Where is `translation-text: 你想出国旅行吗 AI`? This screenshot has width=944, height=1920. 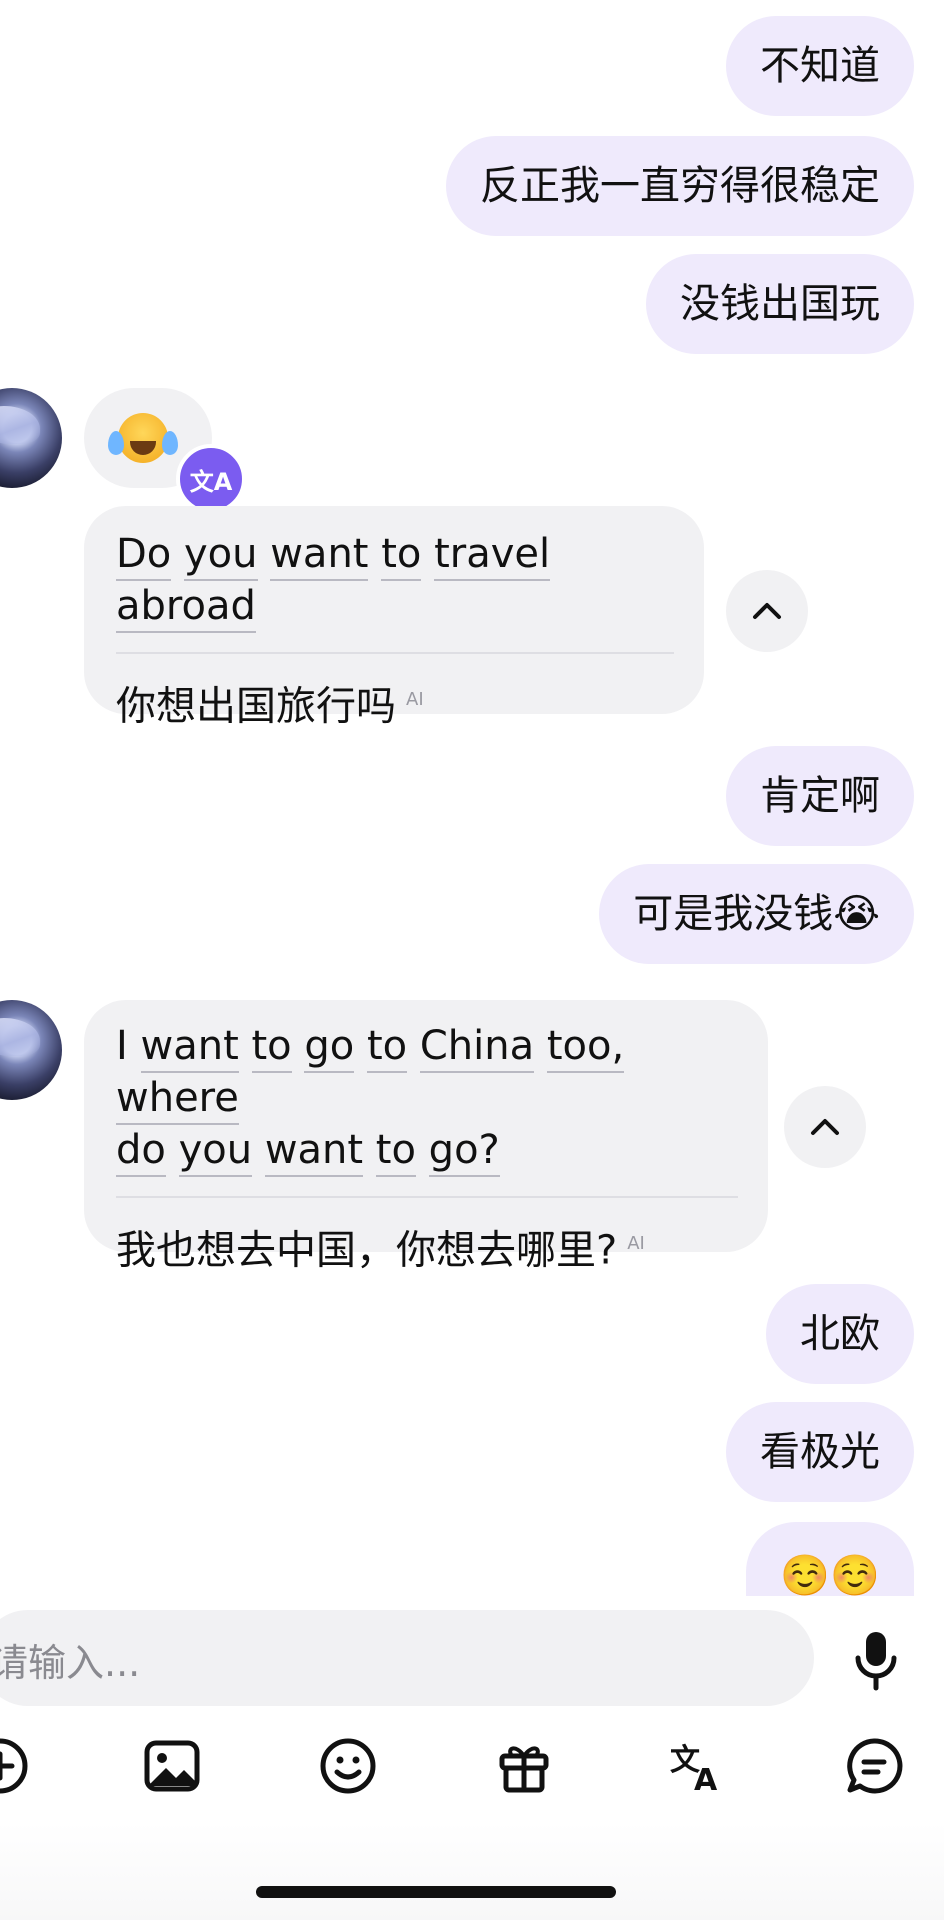 translation-text: 你想出国旅行吗 AI is located at coordinates (395, 703).